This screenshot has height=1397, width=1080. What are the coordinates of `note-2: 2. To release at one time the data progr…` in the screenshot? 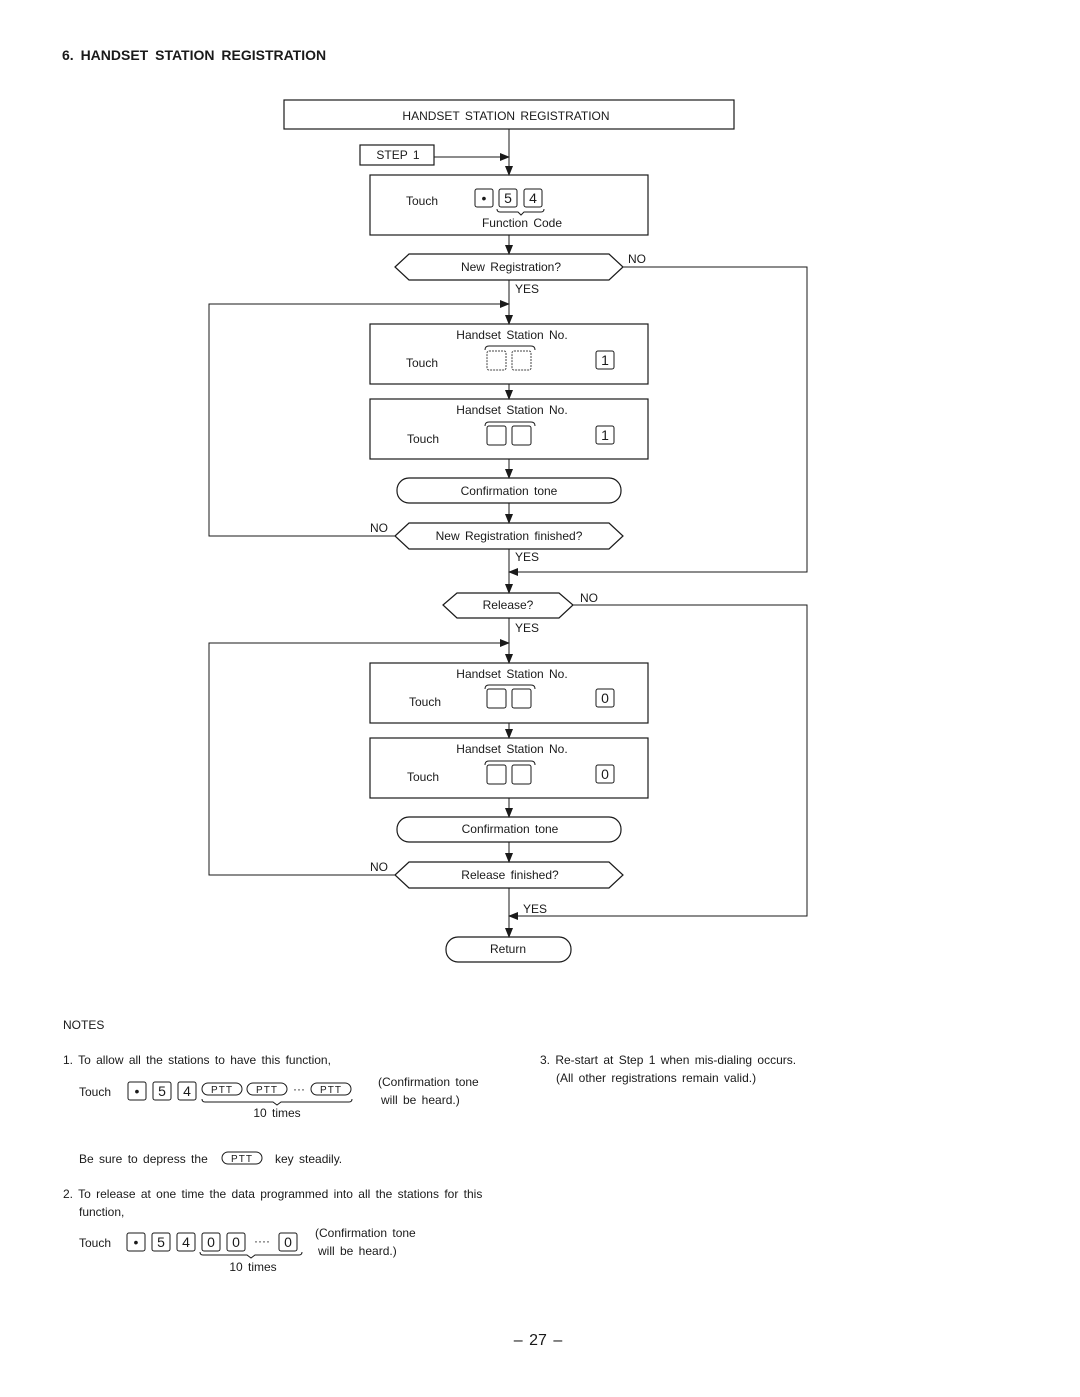 It's located at (272, 1194).